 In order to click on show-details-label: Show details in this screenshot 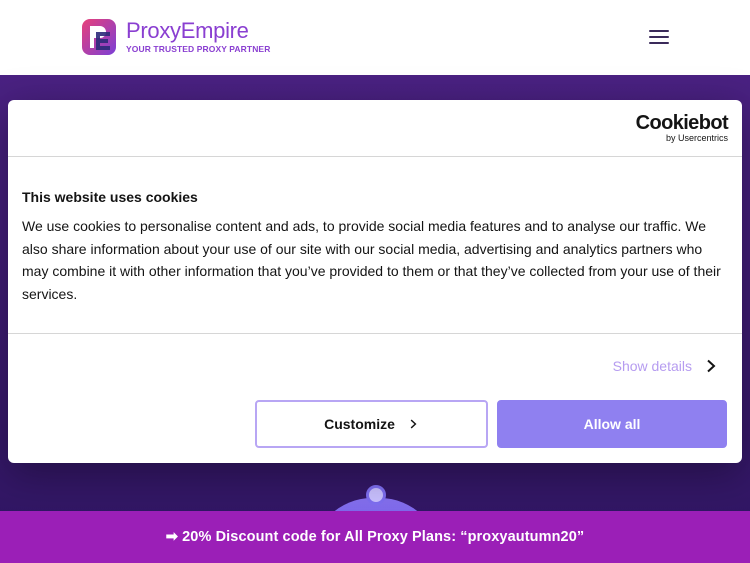, I will do `click(652, 366)`.